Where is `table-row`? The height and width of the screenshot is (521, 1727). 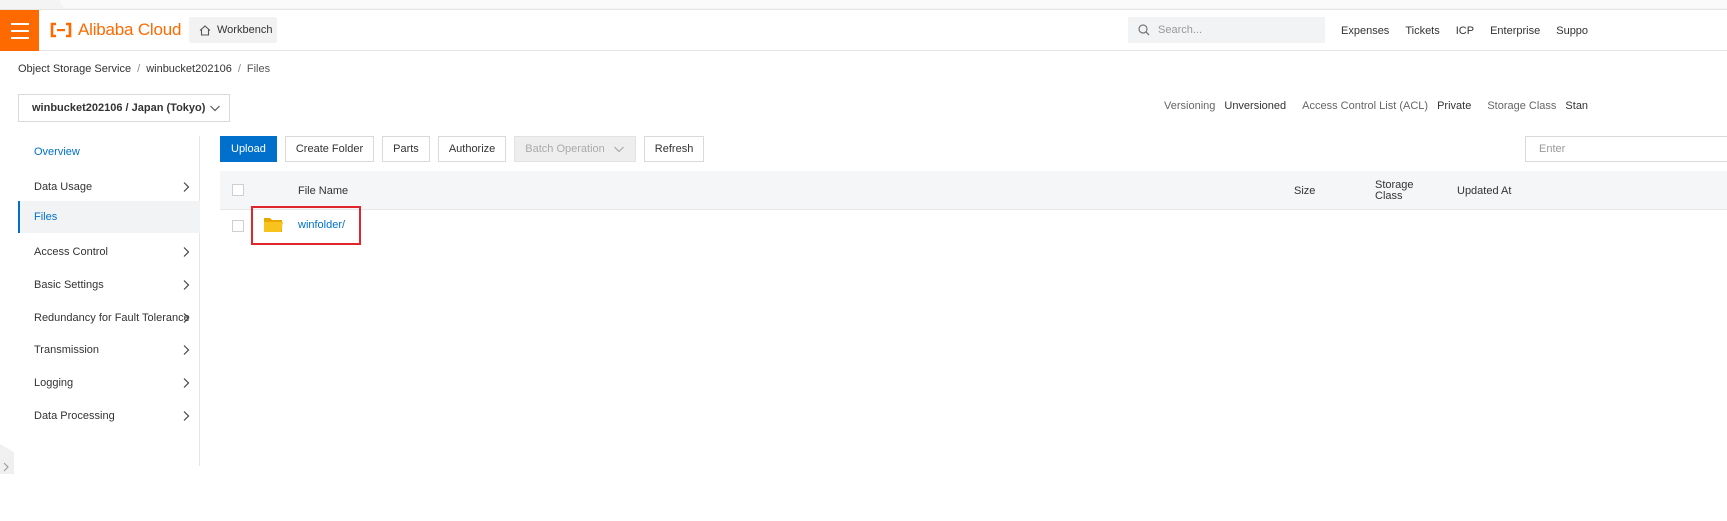
table-row is located at coordinates (973, 227).